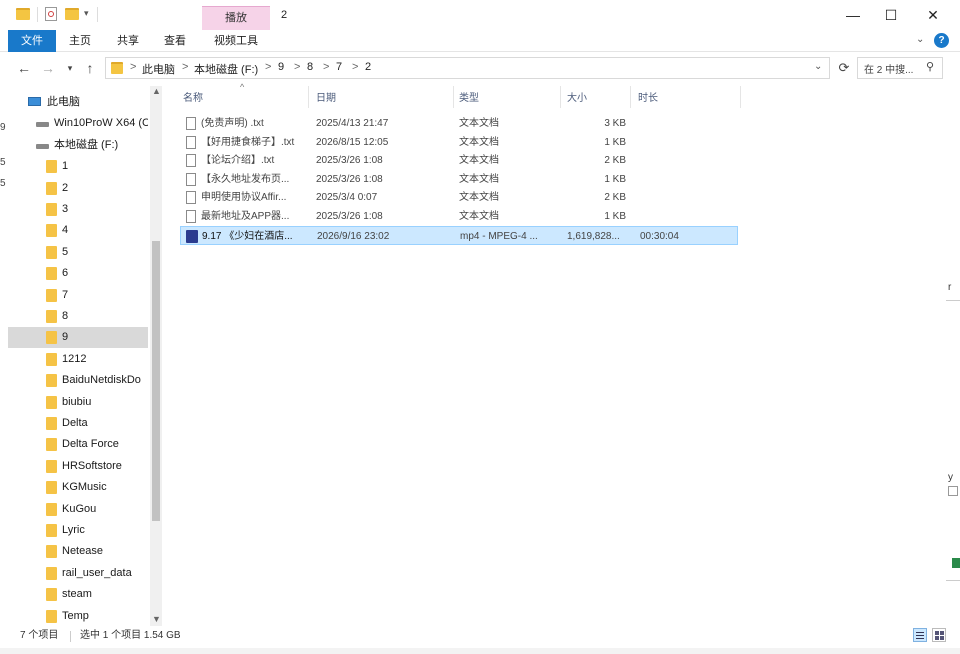 Image resolution: width=960 pixels, height=654 pixels. Describe the element at coordinates (339, 67) in the screenshot. I see `breadcrumb-7: 7` at that location.